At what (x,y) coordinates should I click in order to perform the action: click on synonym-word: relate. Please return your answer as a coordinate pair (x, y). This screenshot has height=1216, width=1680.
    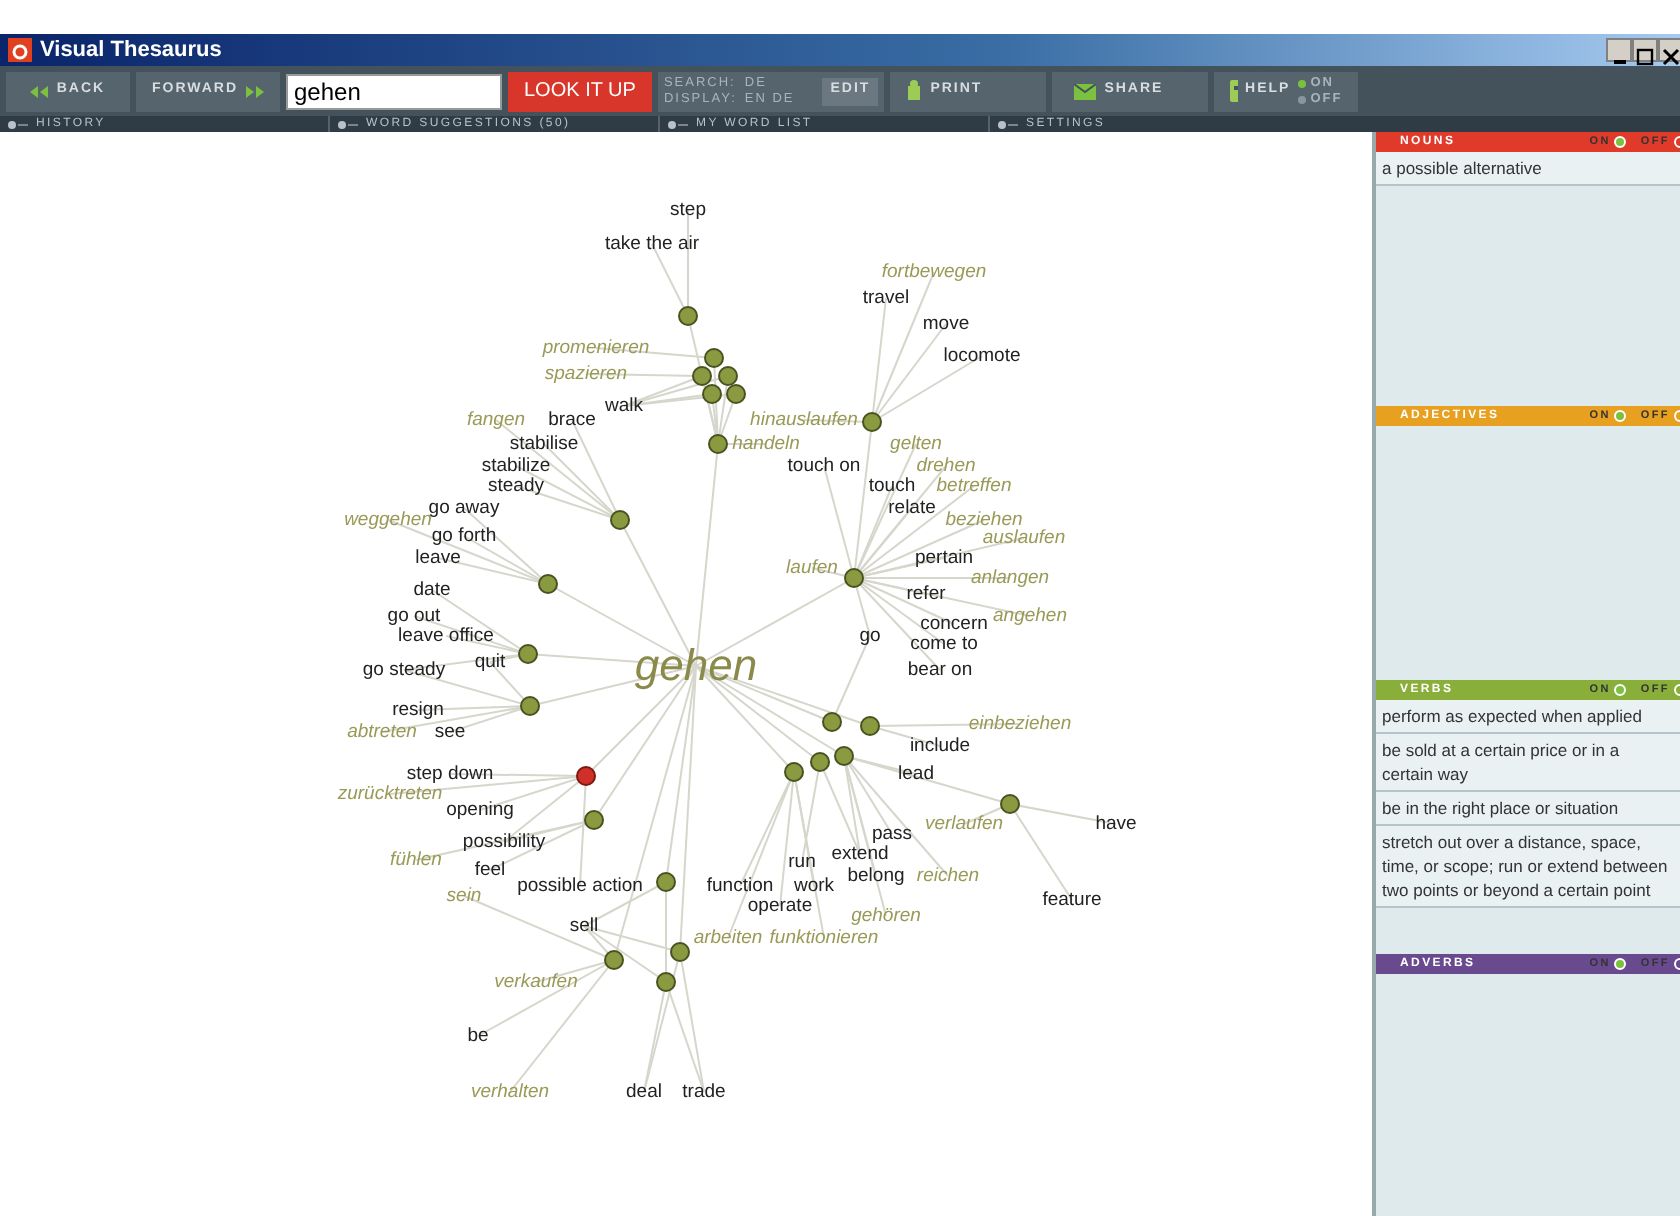
    Looking at the image, I should click on (912, 508).